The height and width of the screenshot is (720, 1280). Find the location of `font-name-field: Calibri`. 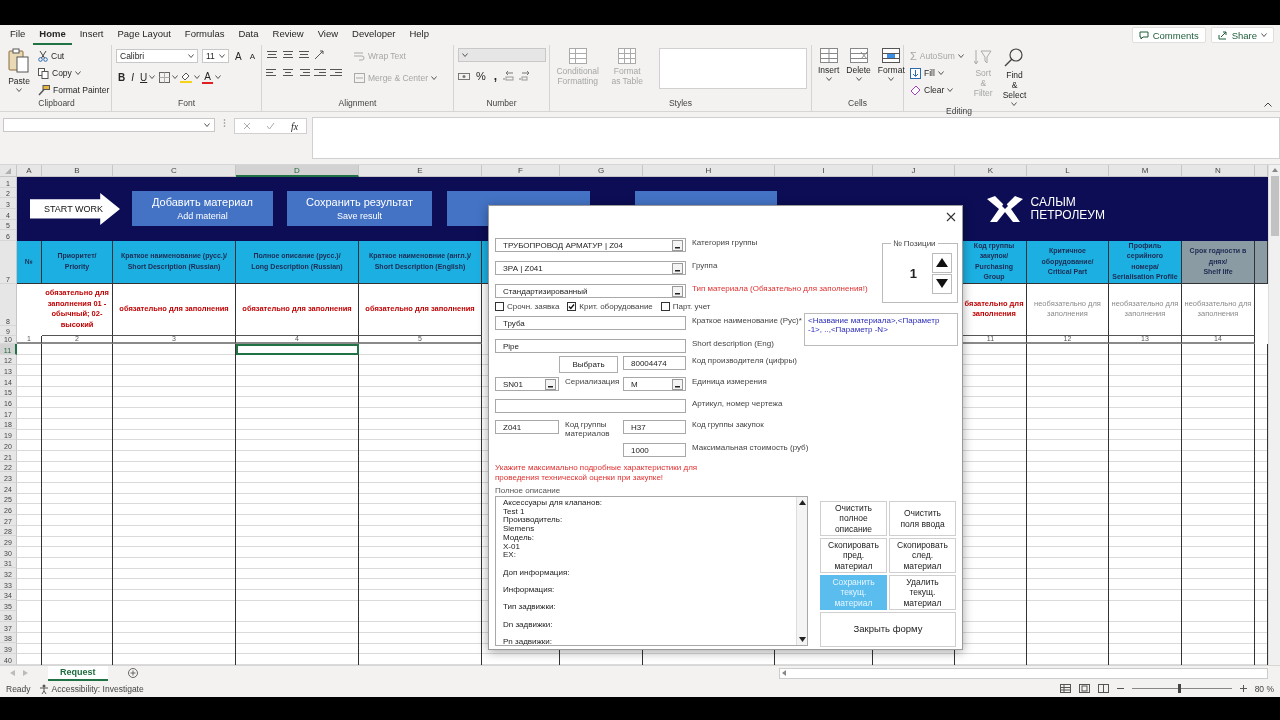

font-name-field: Calibri is located at coordinates (157, 56).